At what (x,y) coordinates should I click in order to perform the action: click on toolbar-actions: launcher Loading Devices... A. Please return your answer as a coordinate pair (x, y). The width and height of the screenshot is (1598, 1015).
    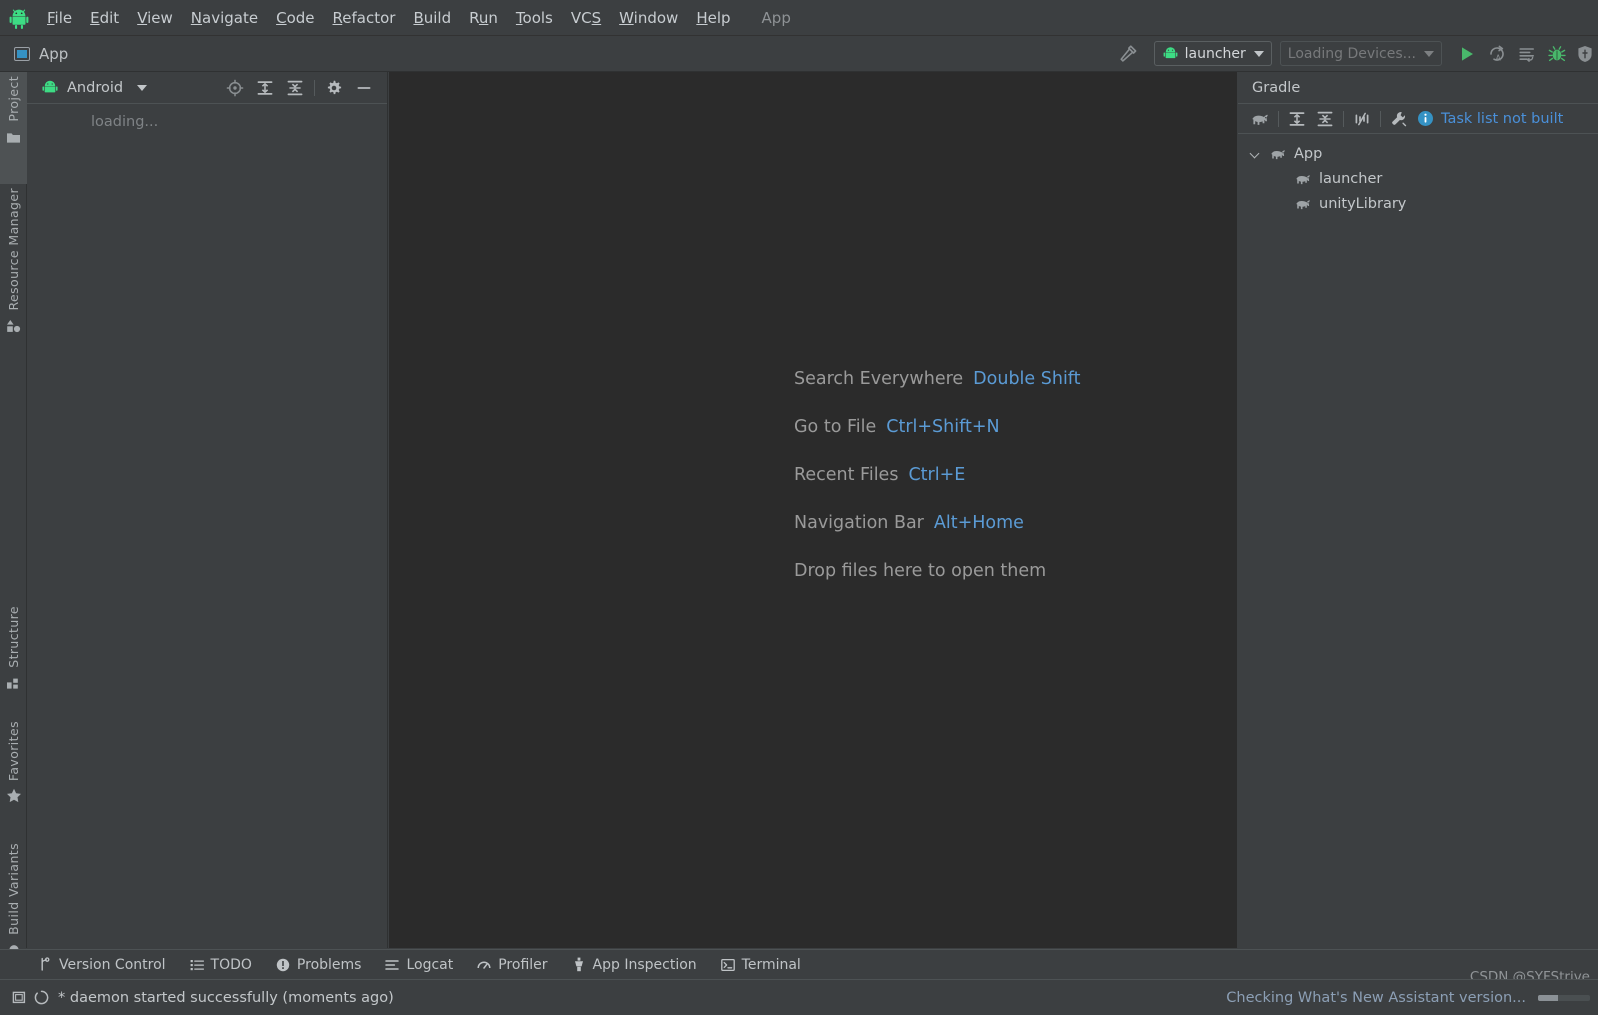
    Looking at the image, I should click on (1353, 54).